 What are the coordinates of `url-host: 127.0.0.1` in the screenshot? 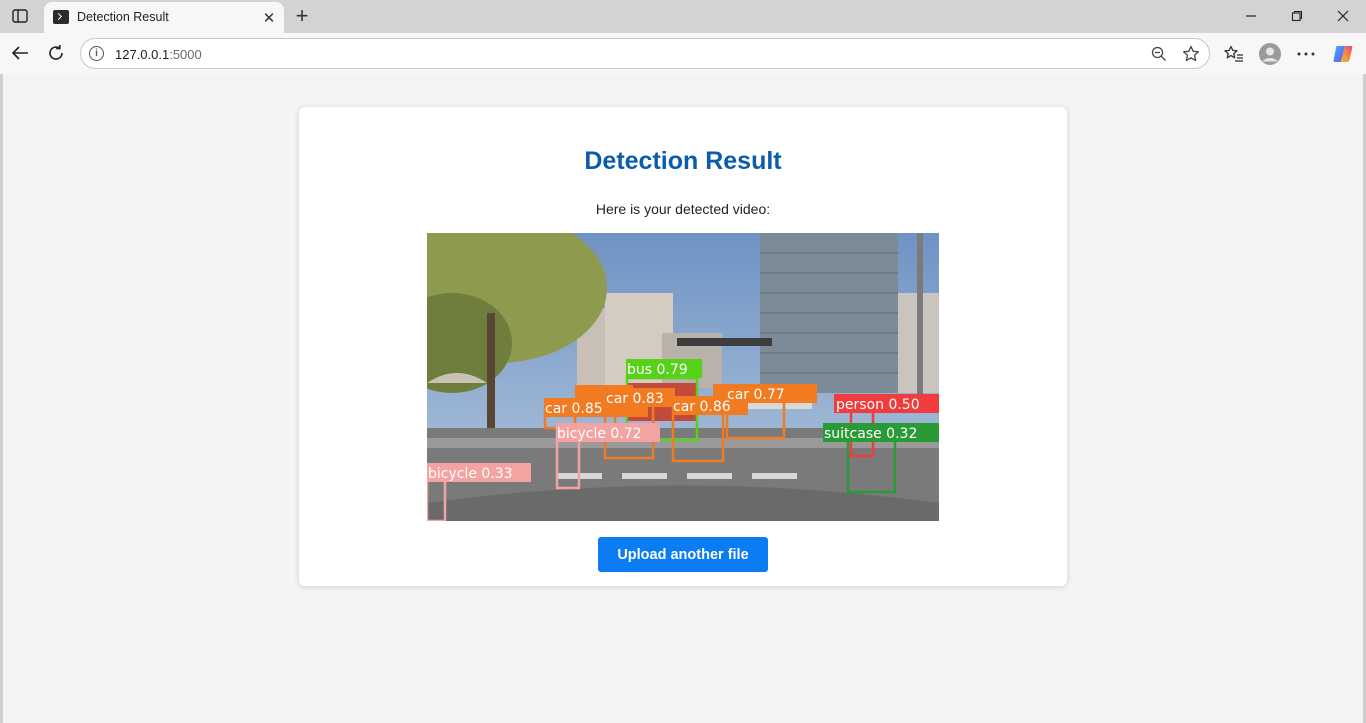 It's located at (142, 54).